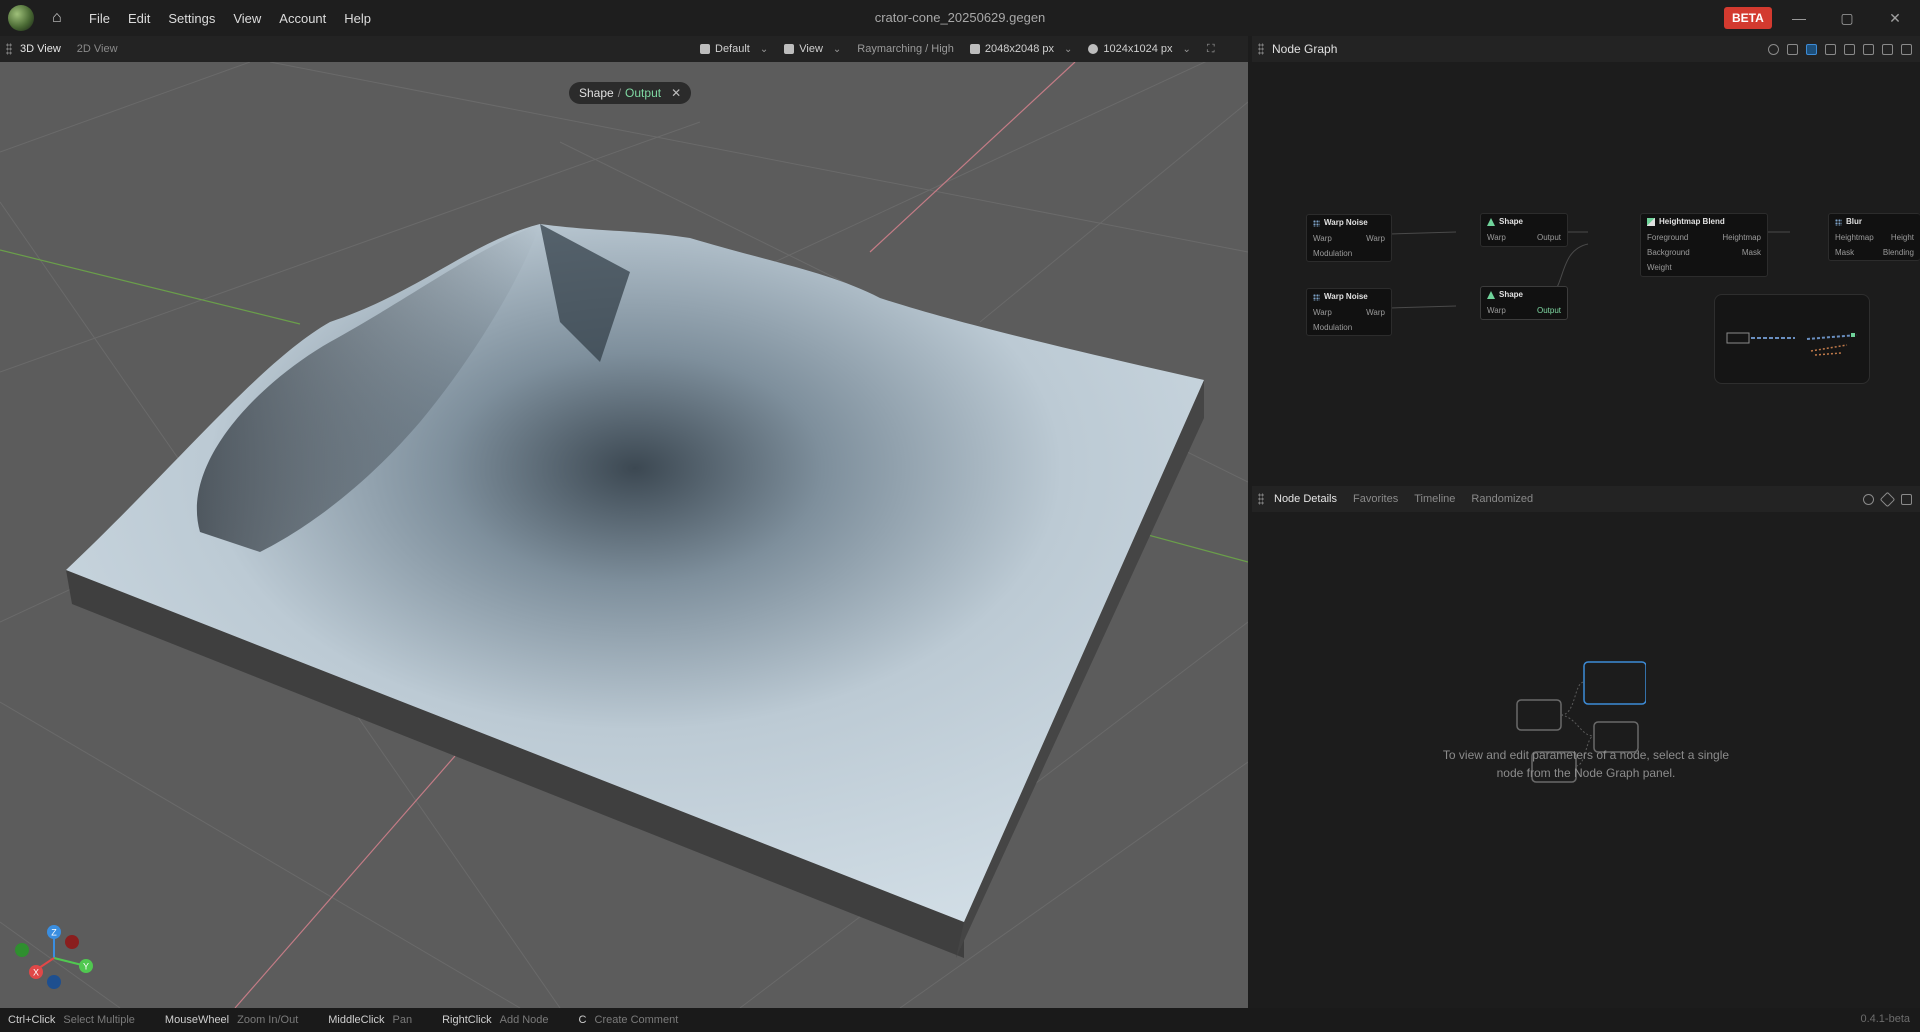 This screenshot has width=1920, height=1032. Describe the element at coordinates (1792, 49) in the screenshot. I see `list-icon` at that location.